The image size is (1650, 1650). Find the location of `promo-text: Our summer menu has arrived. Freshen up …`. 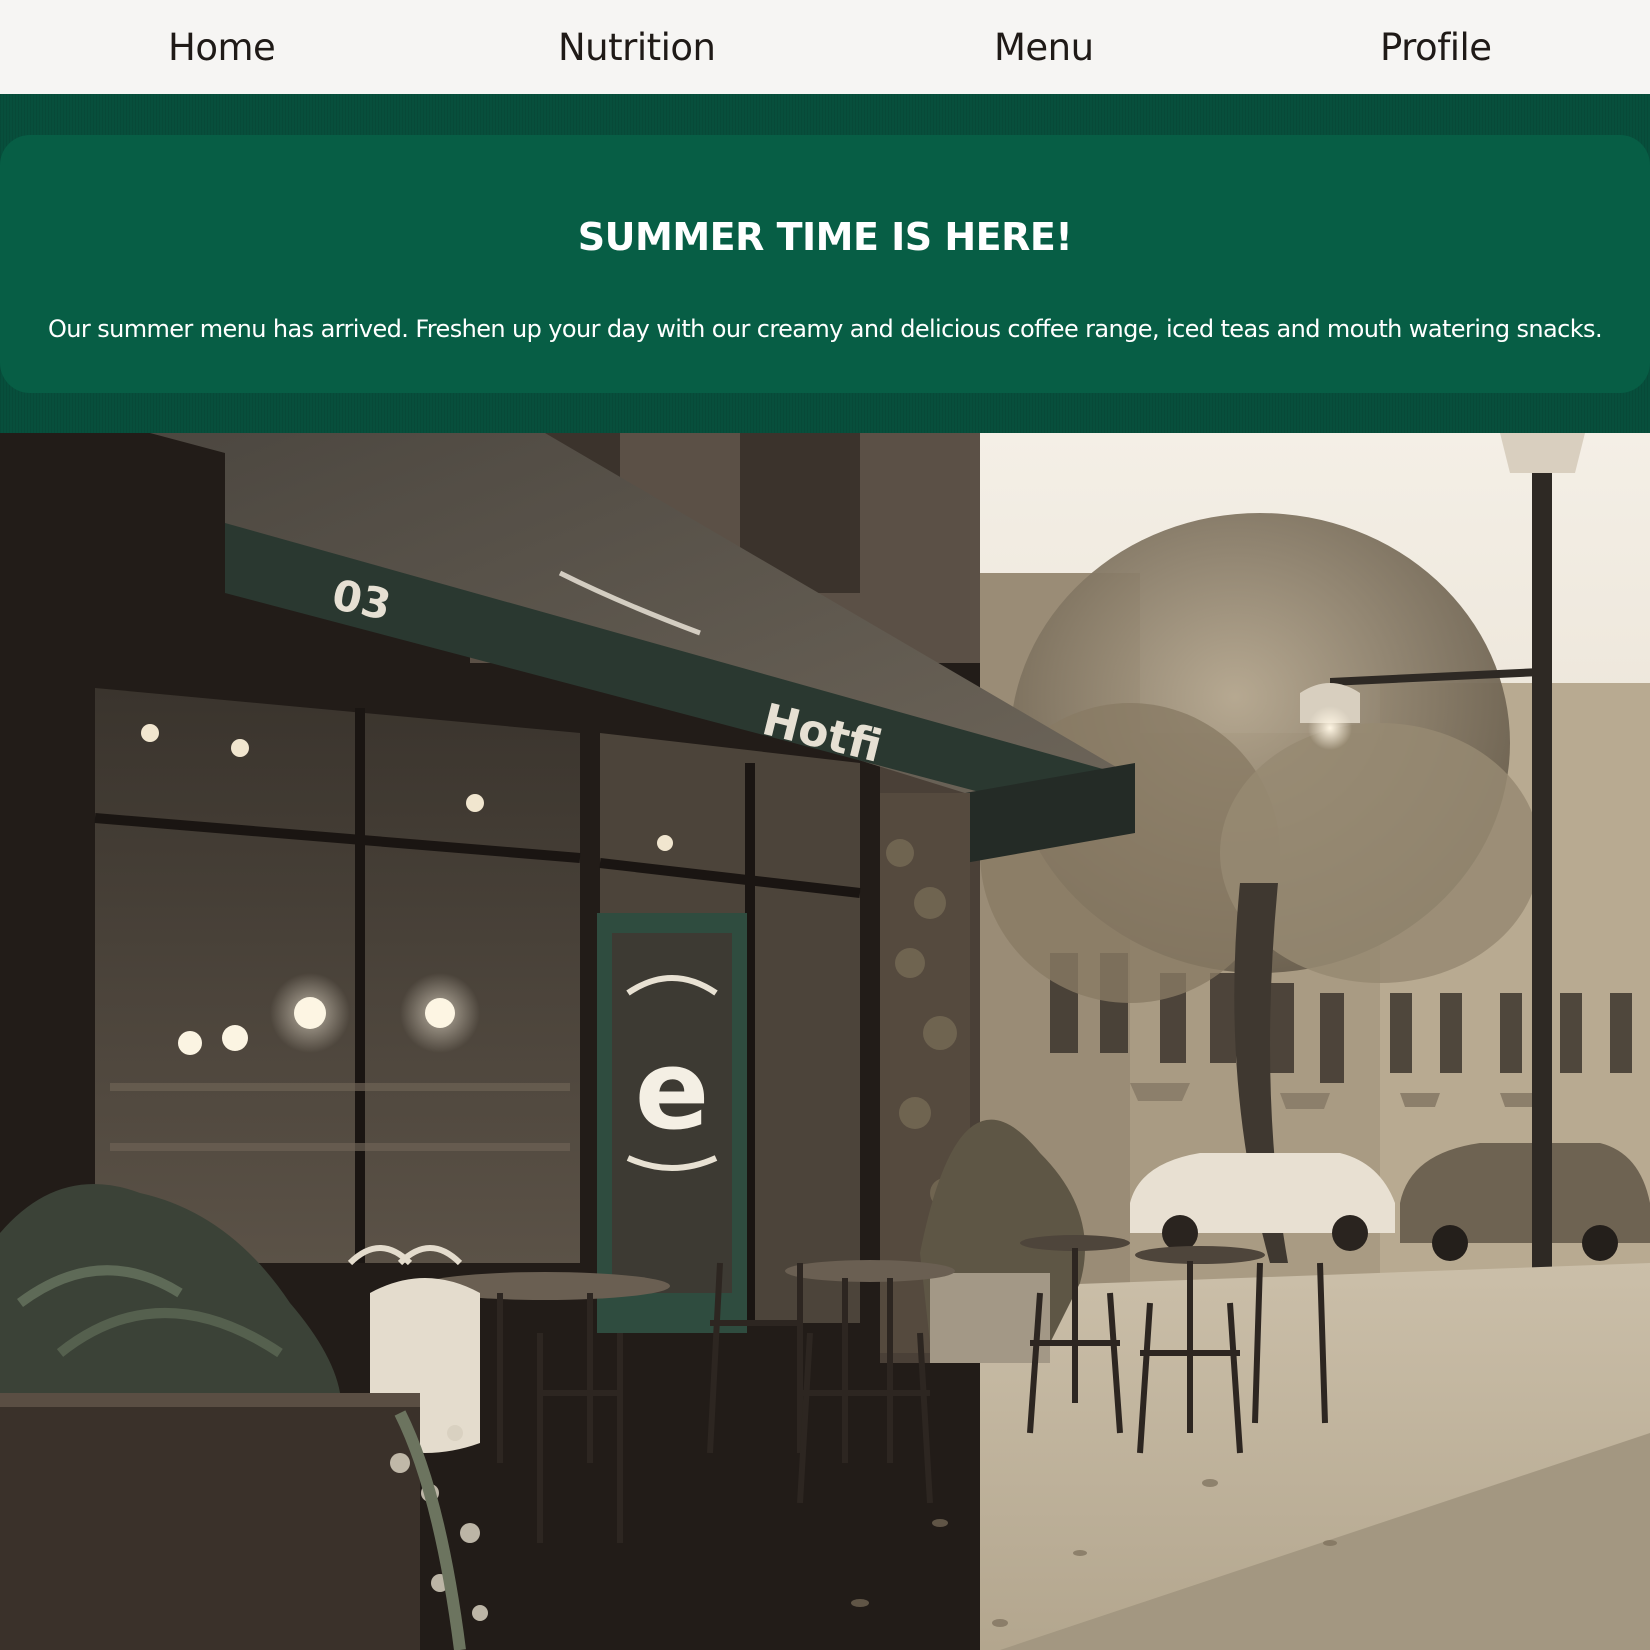

promo-text: Our summer menu has arrived. Freshen up … is located at coordinates (825, 329).